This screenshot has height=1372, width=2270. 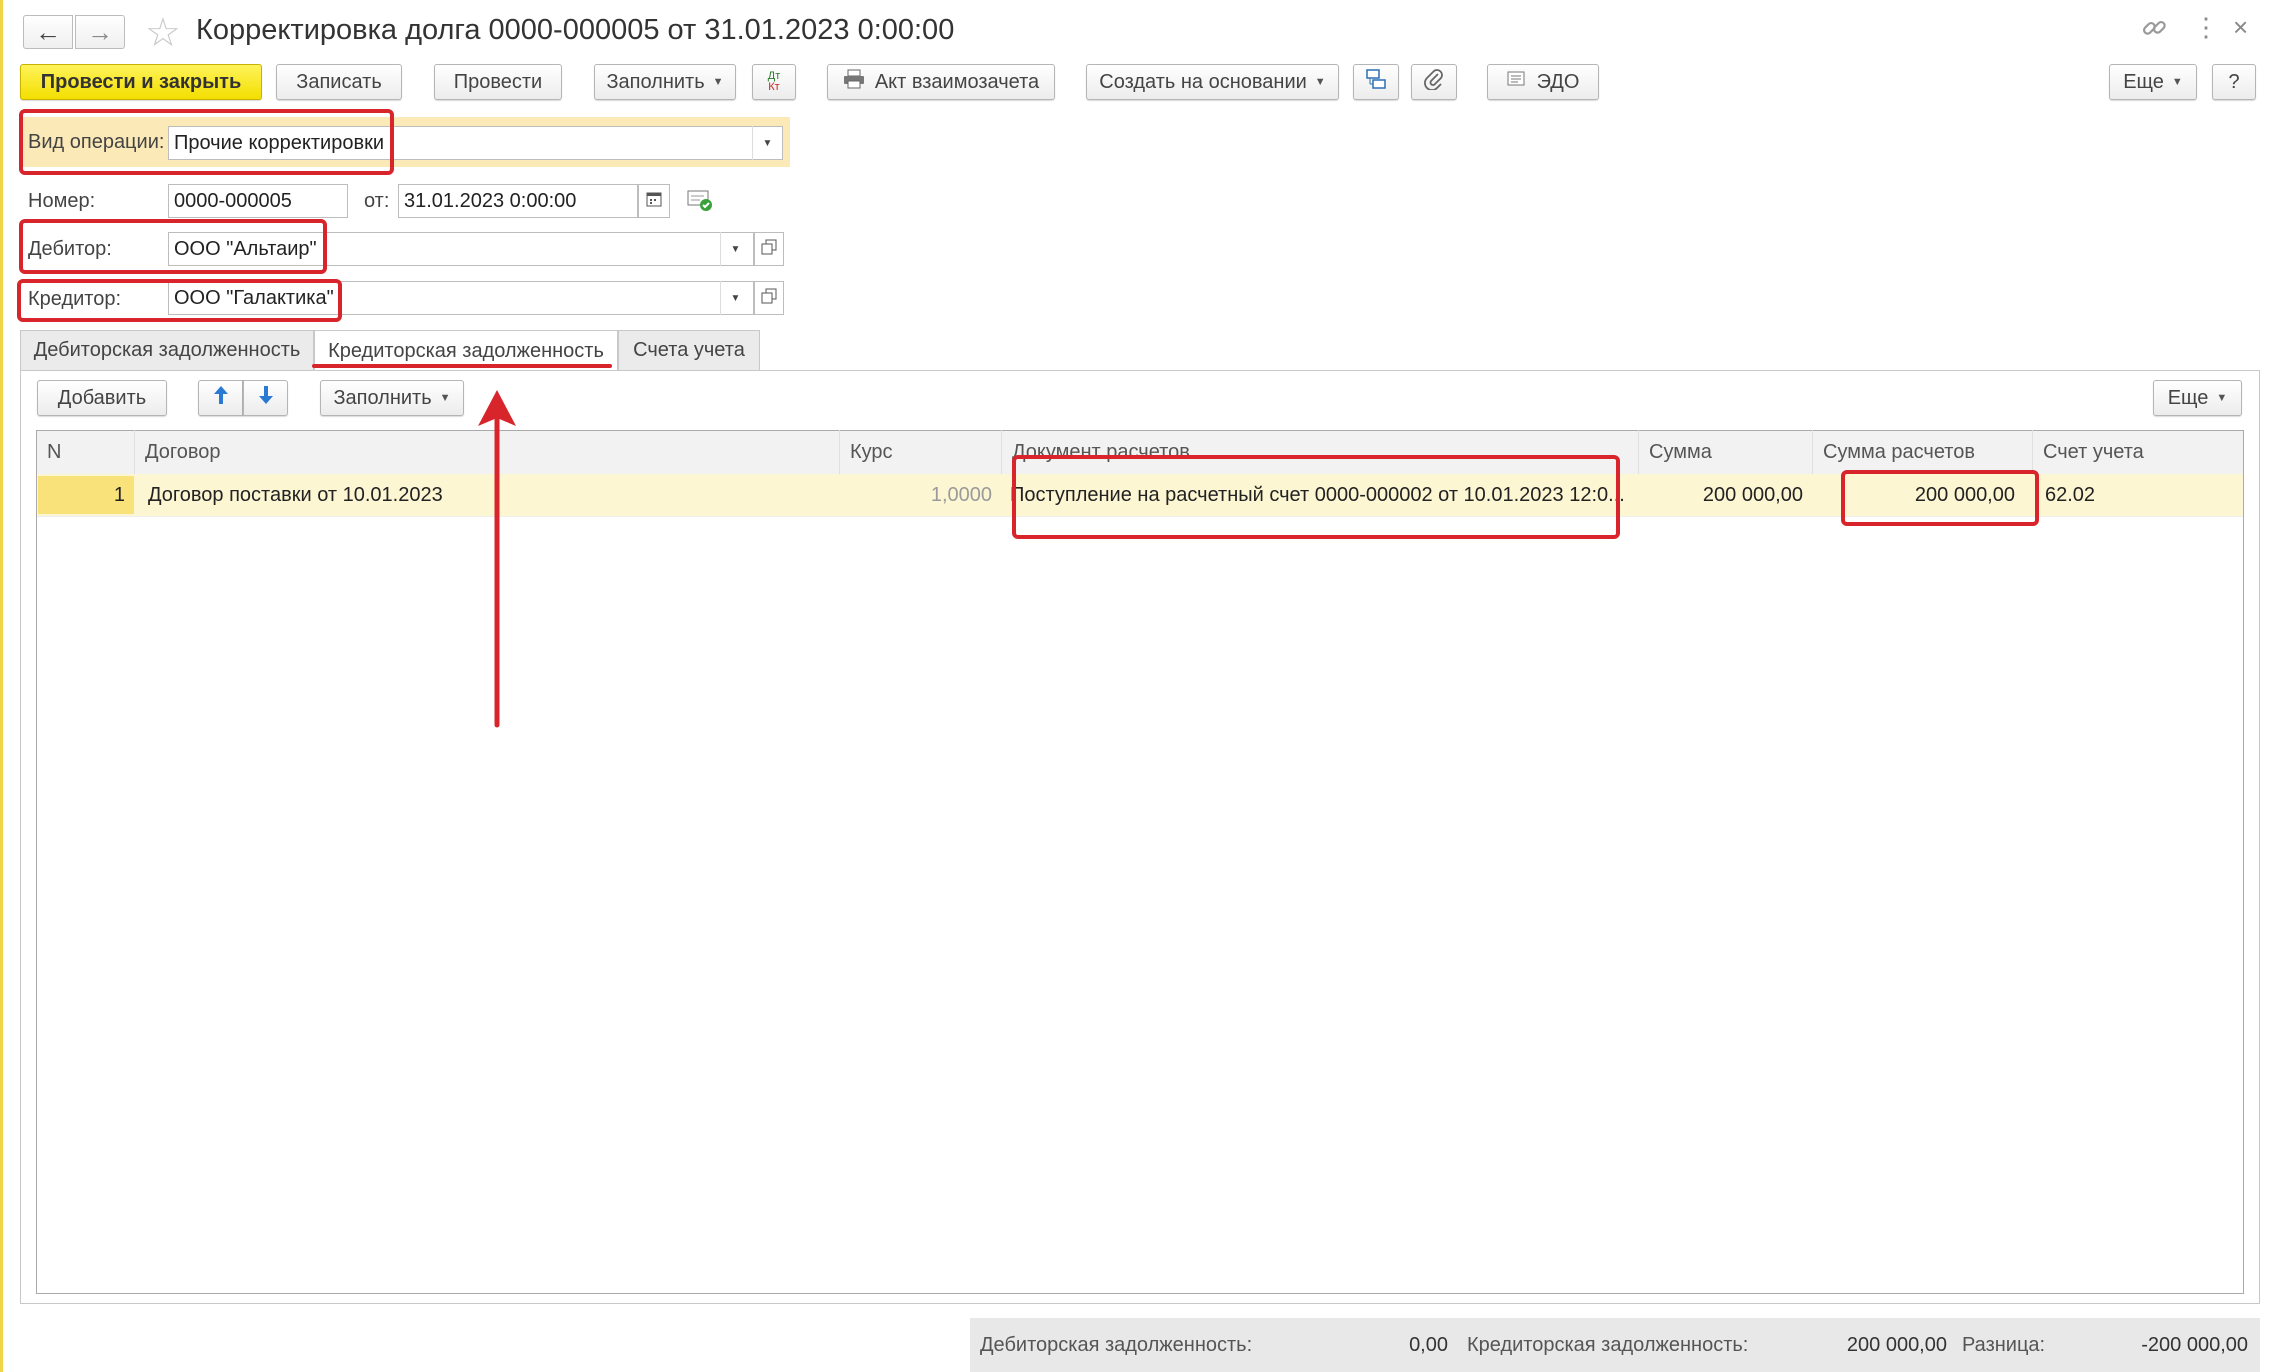 I want to click on save-button: Записать, so click(x=339, y=82).